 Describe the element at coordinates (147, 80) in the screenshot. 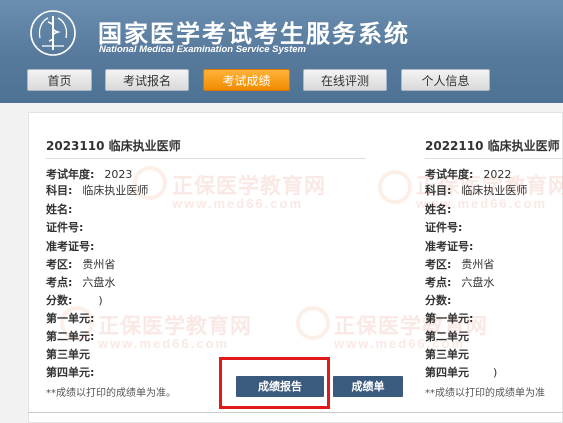

I see `nav-exam-registration: 考试报名` at that location.